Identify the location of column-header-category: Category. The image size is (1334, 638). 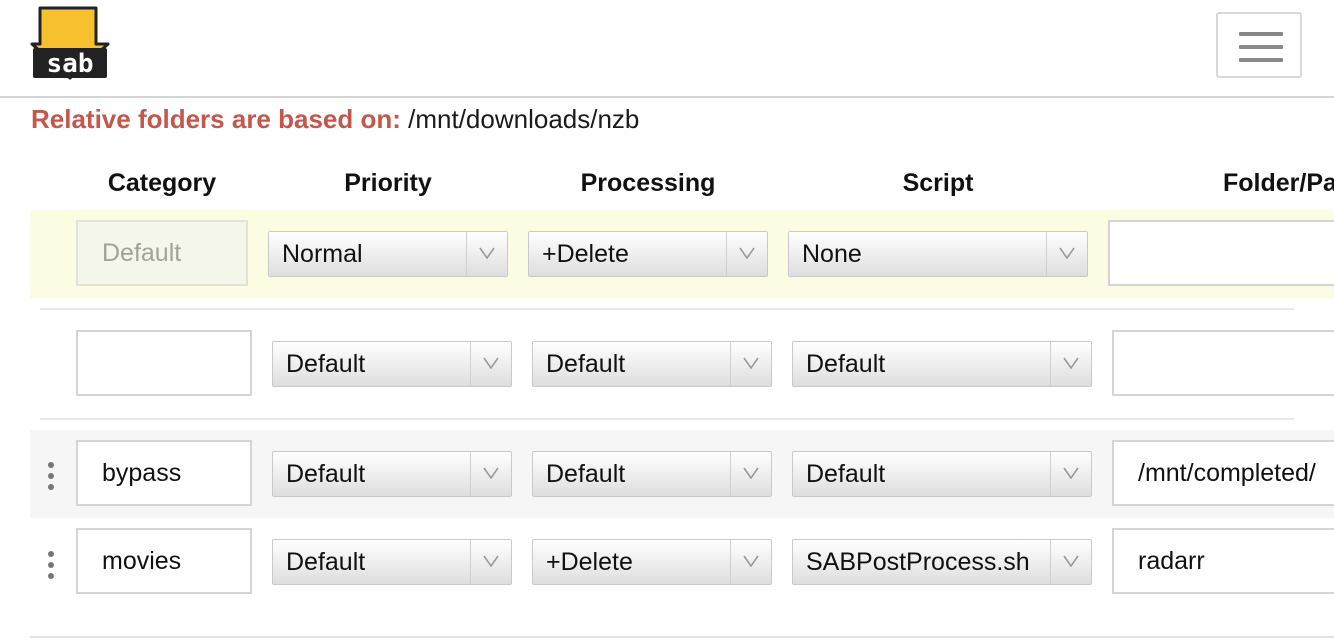
(162, 183).